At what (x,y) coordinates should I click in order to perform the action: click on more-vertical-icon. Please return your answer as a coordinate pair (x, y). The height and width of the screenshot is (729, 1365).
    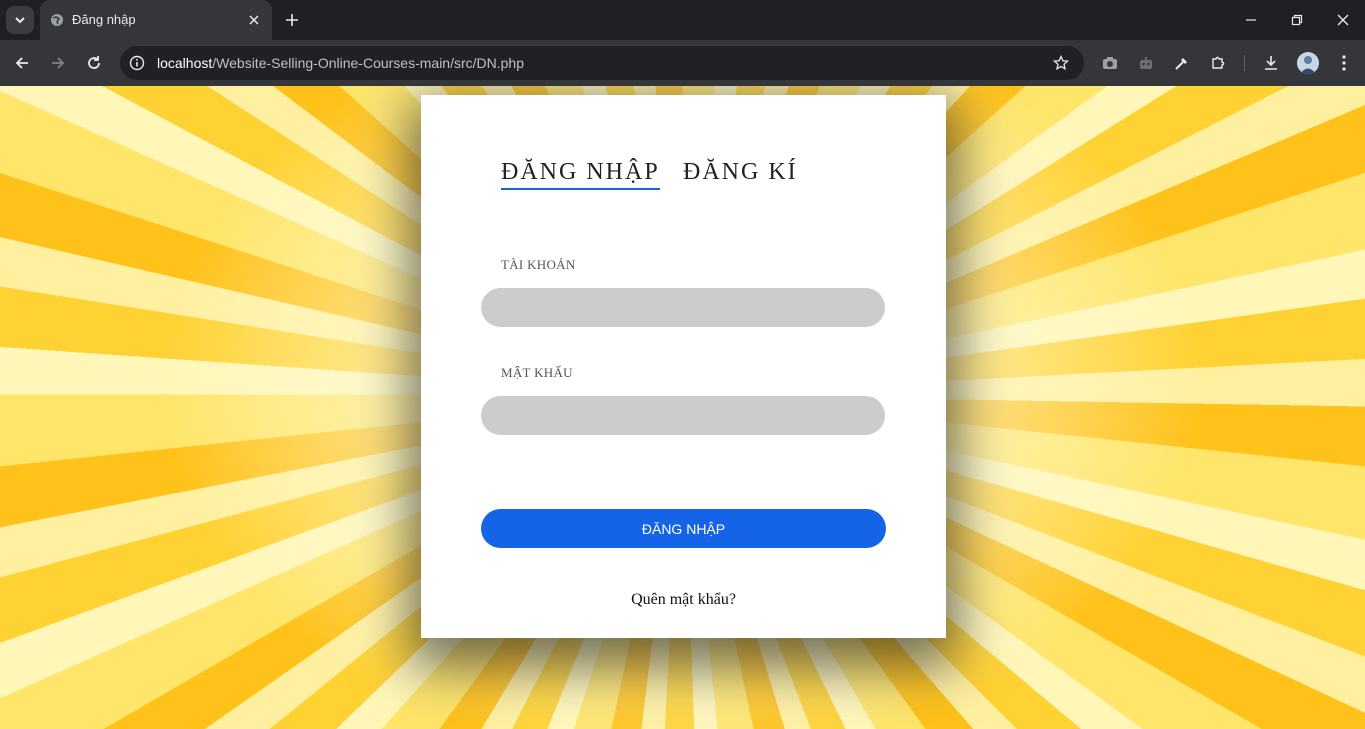
    Looking at the image, I should click on (1344, 63).